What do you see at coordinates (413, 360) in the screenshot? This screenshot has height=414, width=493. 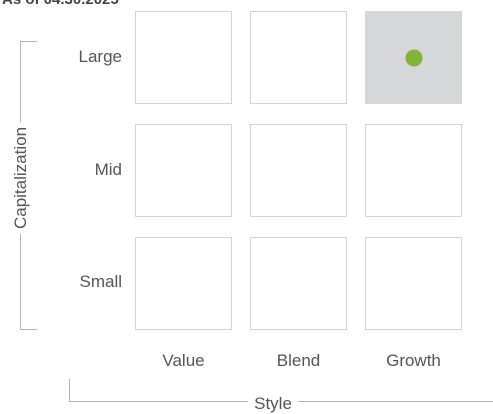 I see `column-label-growth: Growth` at bounding box center [413, 360].